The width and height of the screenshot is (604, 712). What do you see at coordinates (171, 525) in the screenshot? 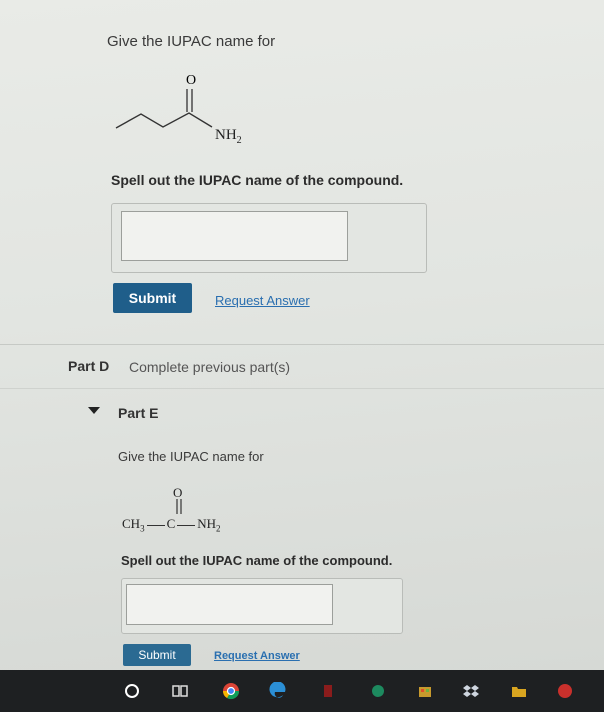
I see `part-e-formula: CH3 C NH2` at bounding box center [171, 525].